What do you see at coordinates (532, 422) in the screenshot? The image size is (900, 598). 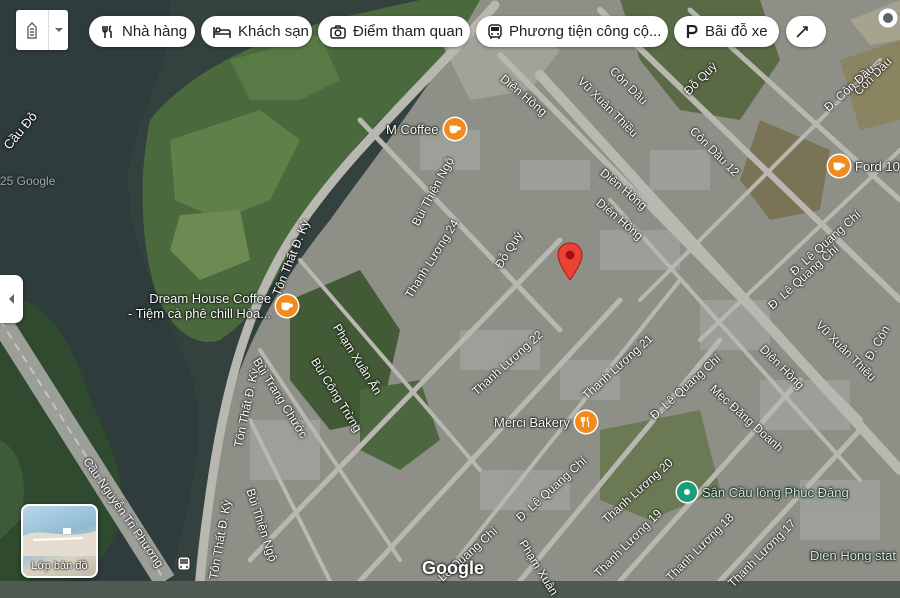 I see `poi-label: Merci Bakery` at bounding box center [532, 422].